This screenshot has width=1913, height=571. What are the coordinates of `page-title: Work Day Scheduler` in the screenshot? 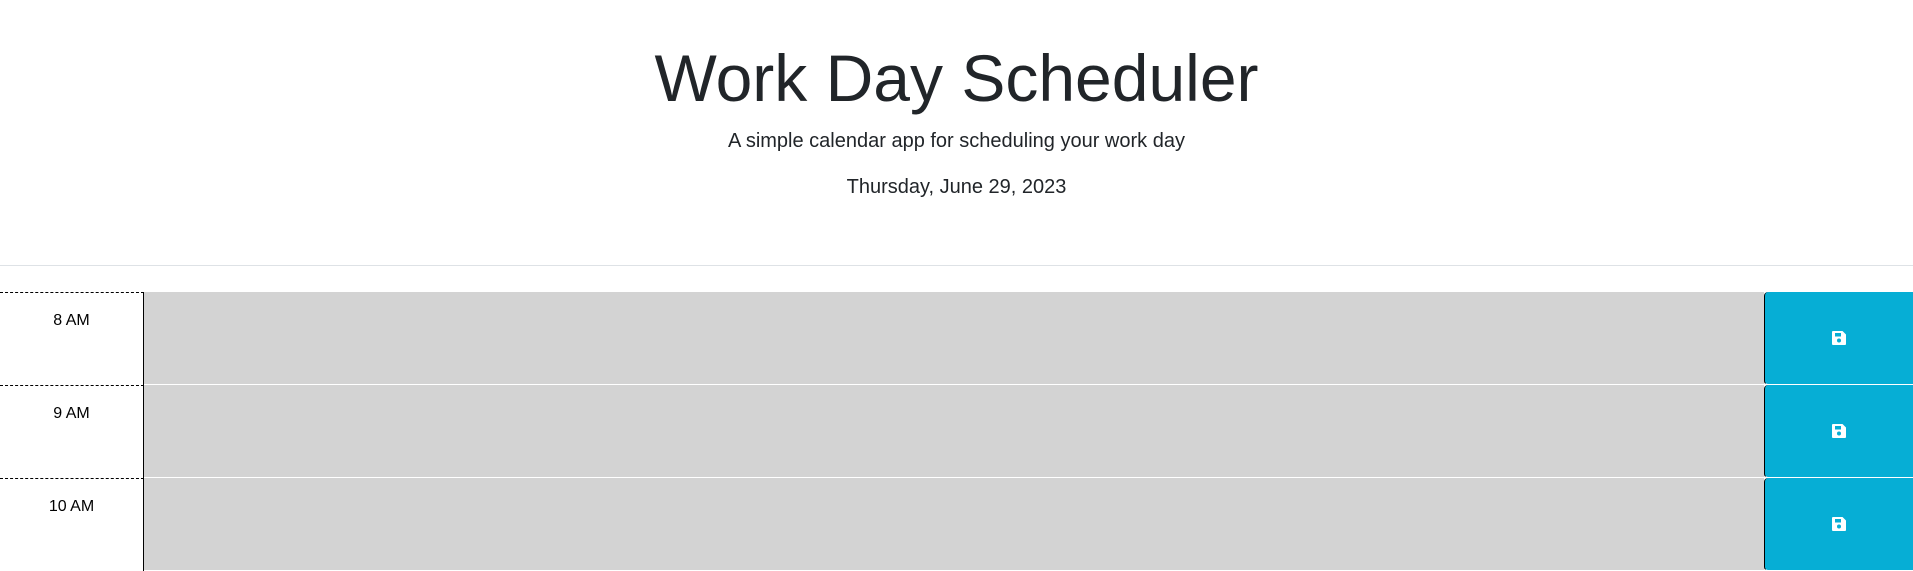 It's located at (956, 78).